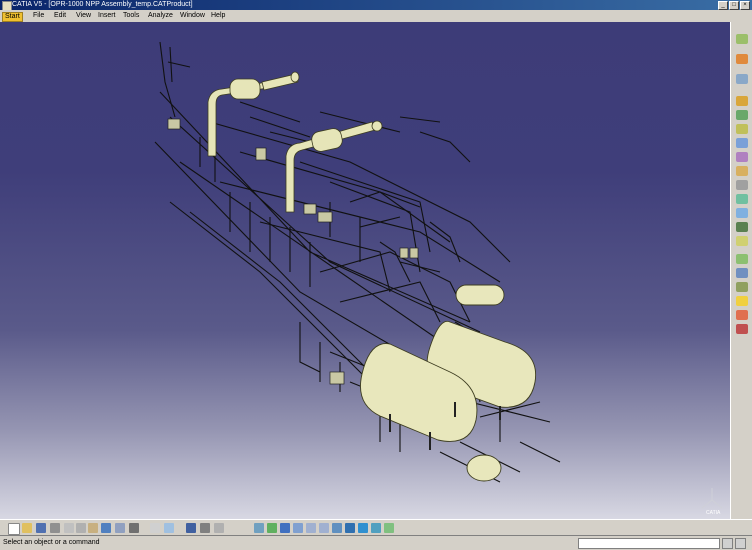 This screenshot has height=550, width=752. I want to click on copy-icon, so click(81, 528).